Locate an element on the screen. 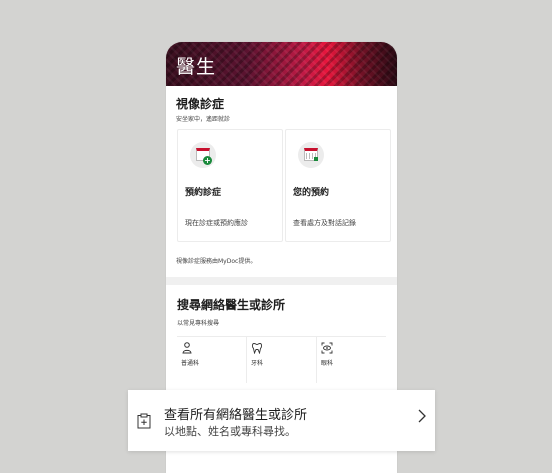  tooth-icon is located at coordinates (257, 349).